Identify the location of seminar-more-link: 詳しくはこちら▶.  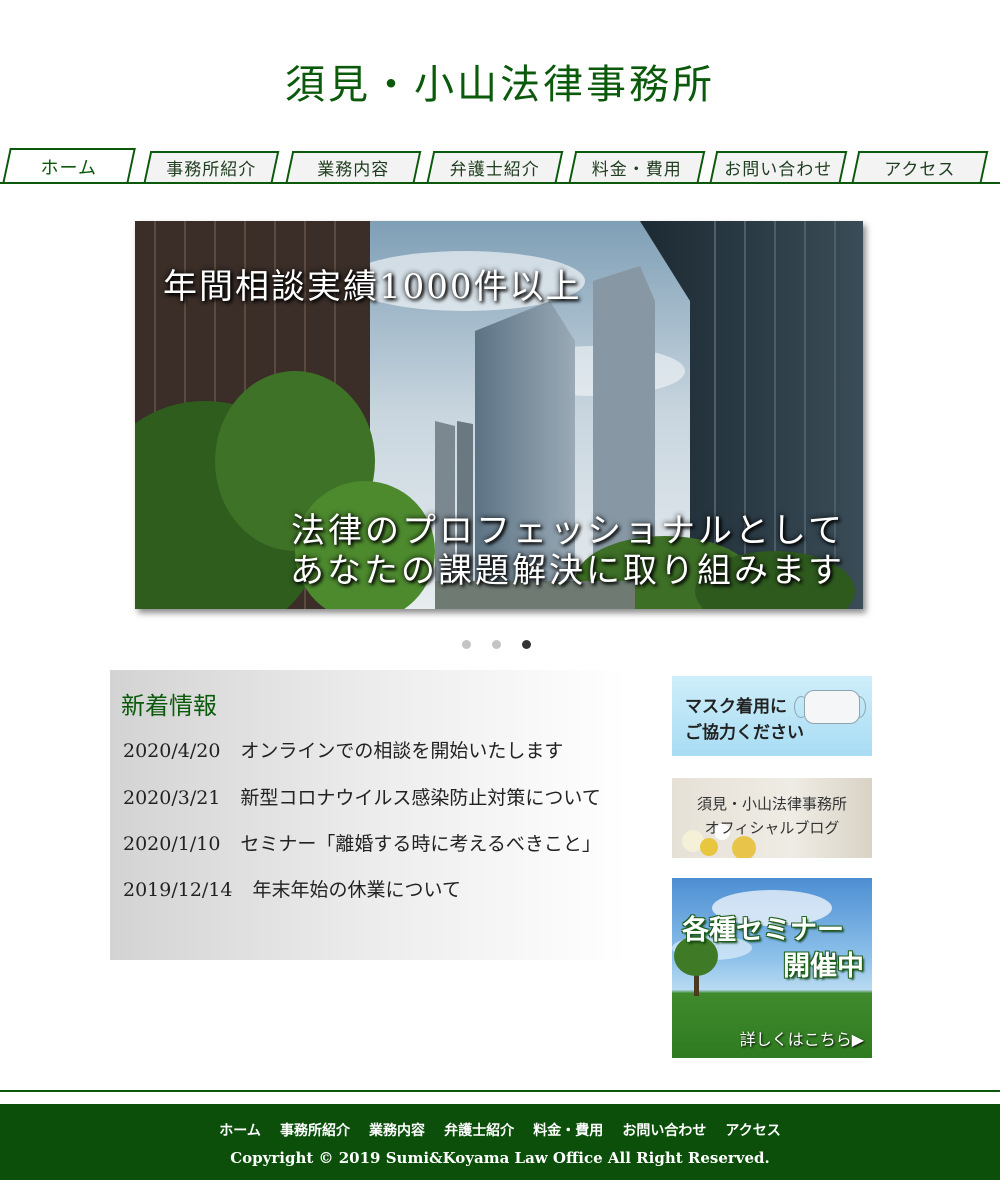
(802, 1038).